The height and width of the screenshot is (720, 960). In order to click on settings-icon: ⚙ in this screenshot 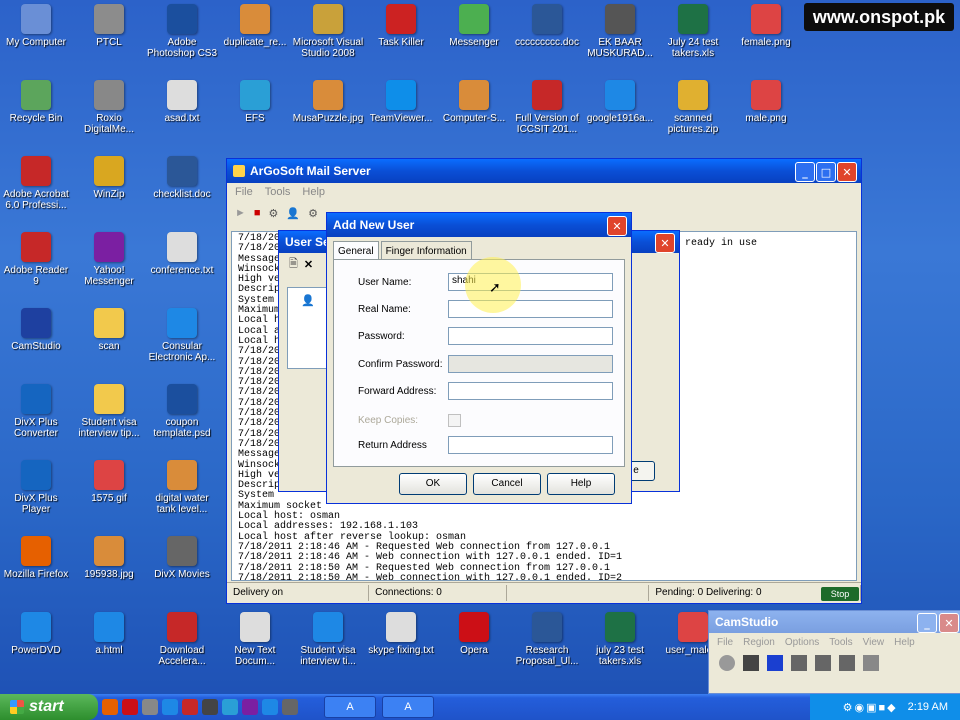, I will do `click(274, 213)`.